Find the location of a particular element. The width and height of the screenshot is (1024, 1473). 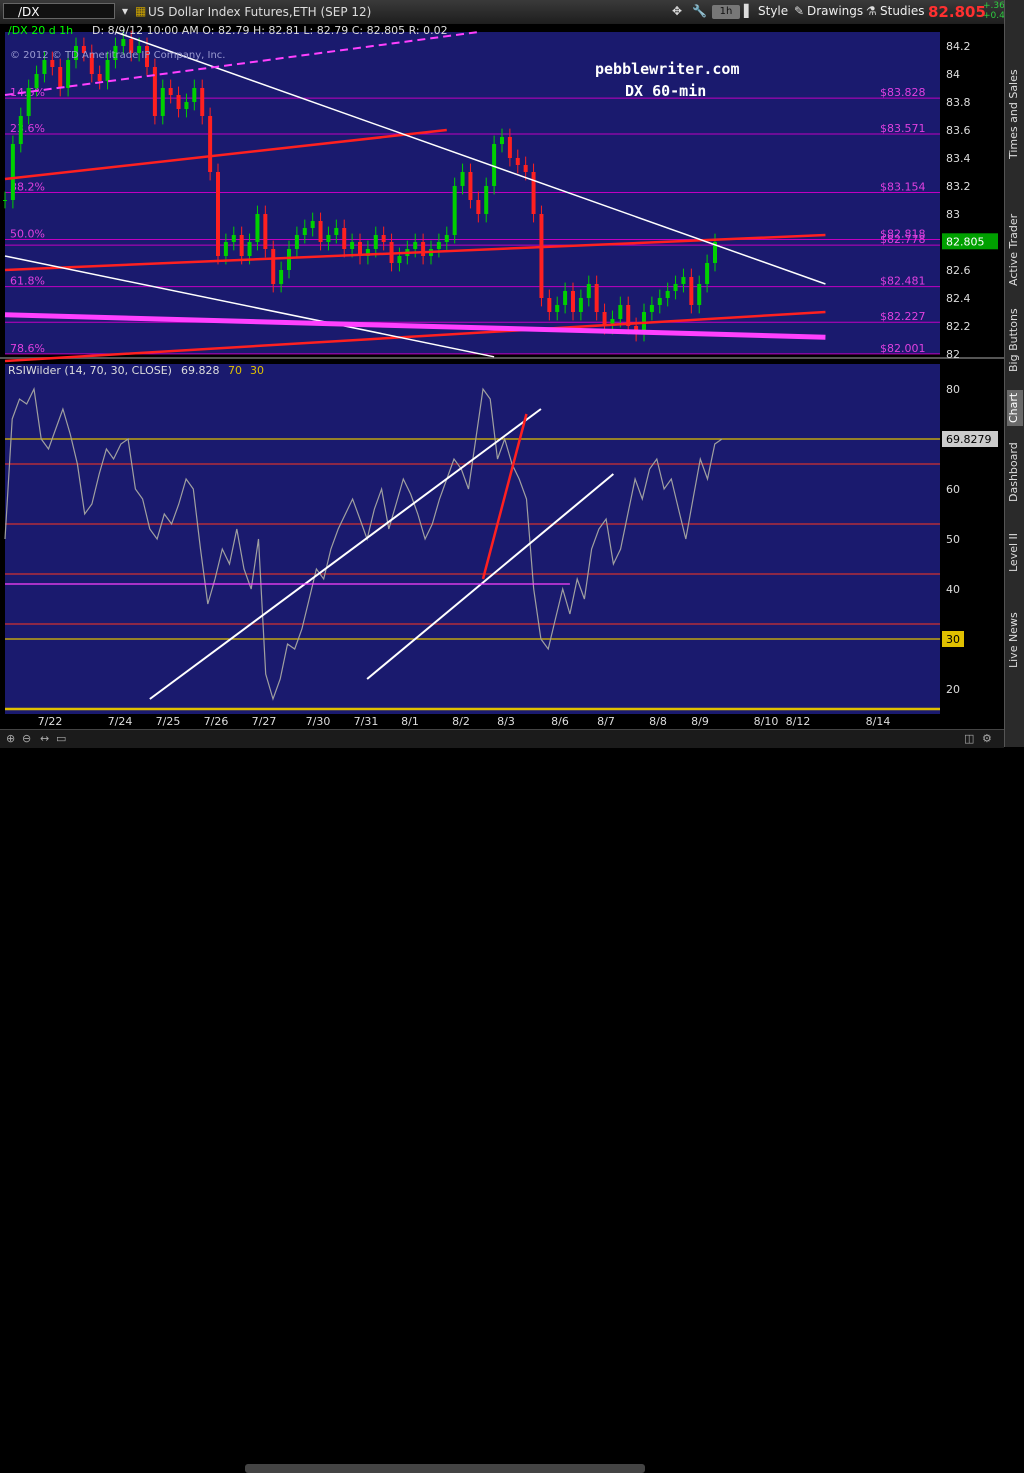

rsi-oversold-tag-label: 30 is located at coordinates (953, 639).